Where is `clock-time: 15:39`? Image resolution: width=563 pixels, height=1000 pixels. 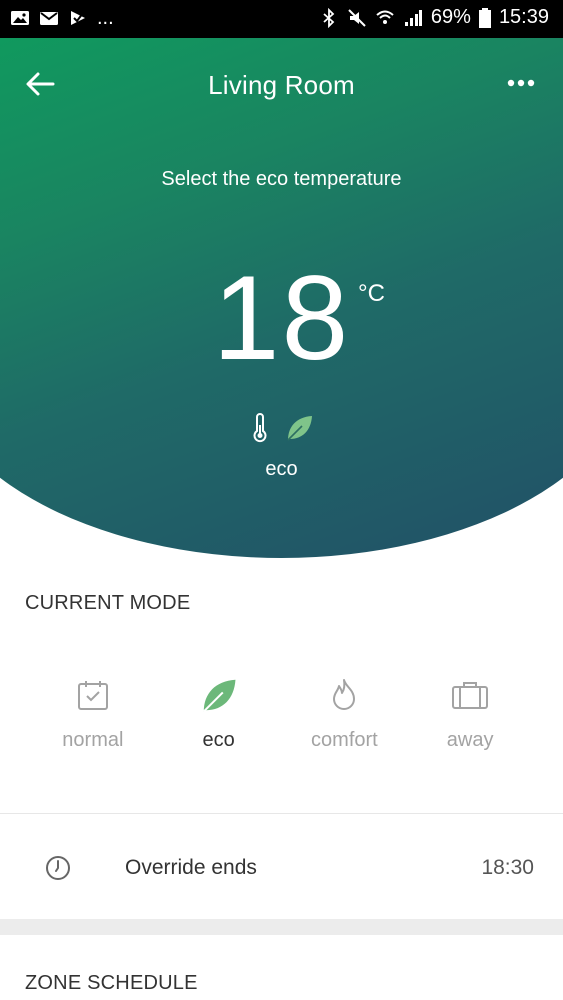
clock-time: 15:39 is located at coordinates (523, 17).